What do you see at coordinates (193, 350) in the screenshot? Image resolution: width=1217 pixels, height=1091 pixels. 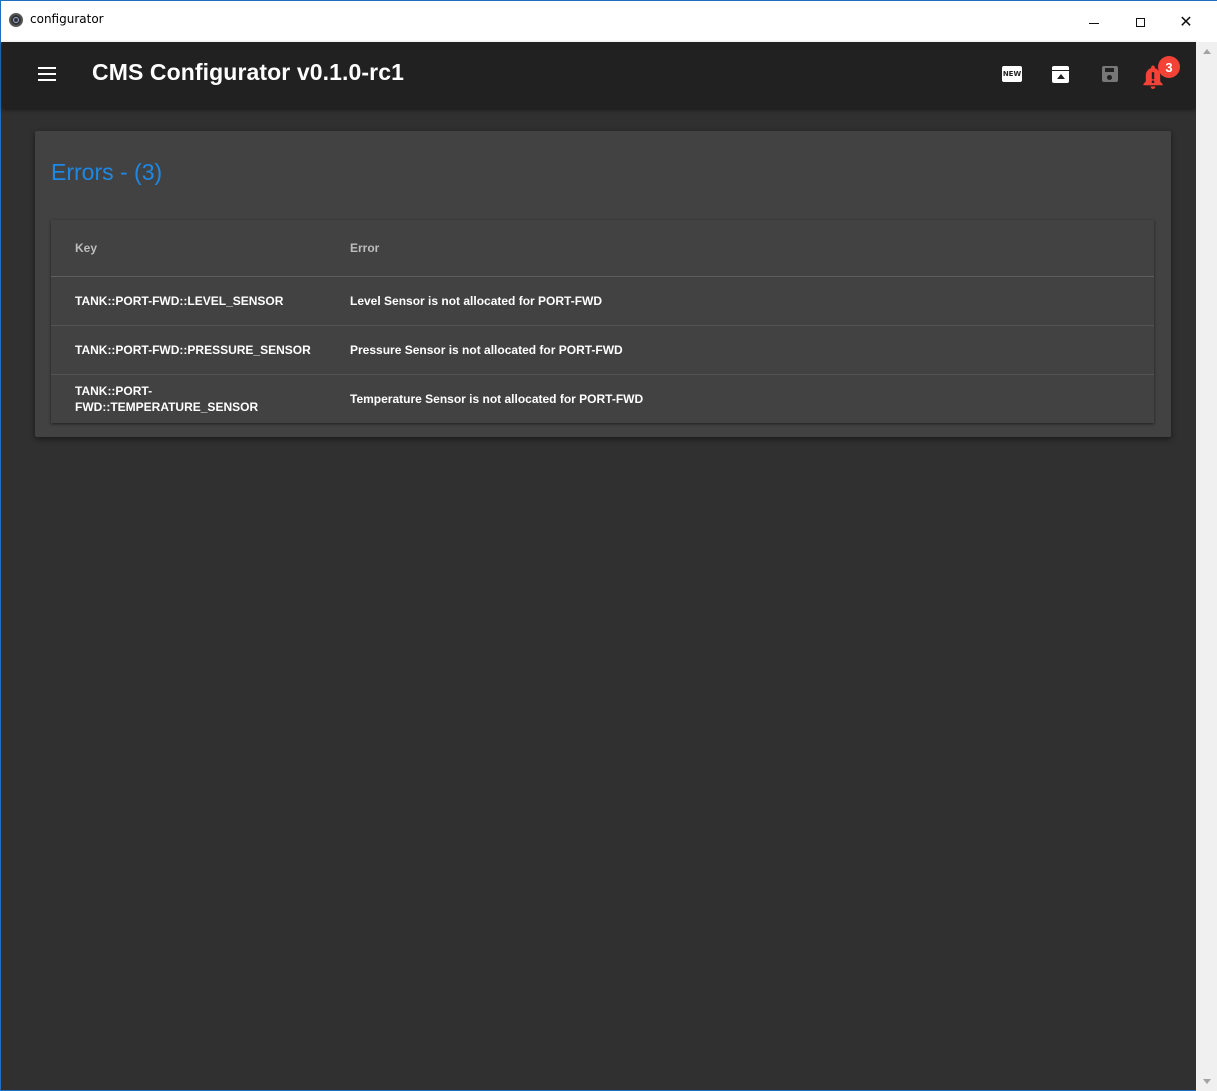 I see `error-key: TANK::PORT-FWD::PRESSURE_SENSOR` at bounding box center [193, 350].